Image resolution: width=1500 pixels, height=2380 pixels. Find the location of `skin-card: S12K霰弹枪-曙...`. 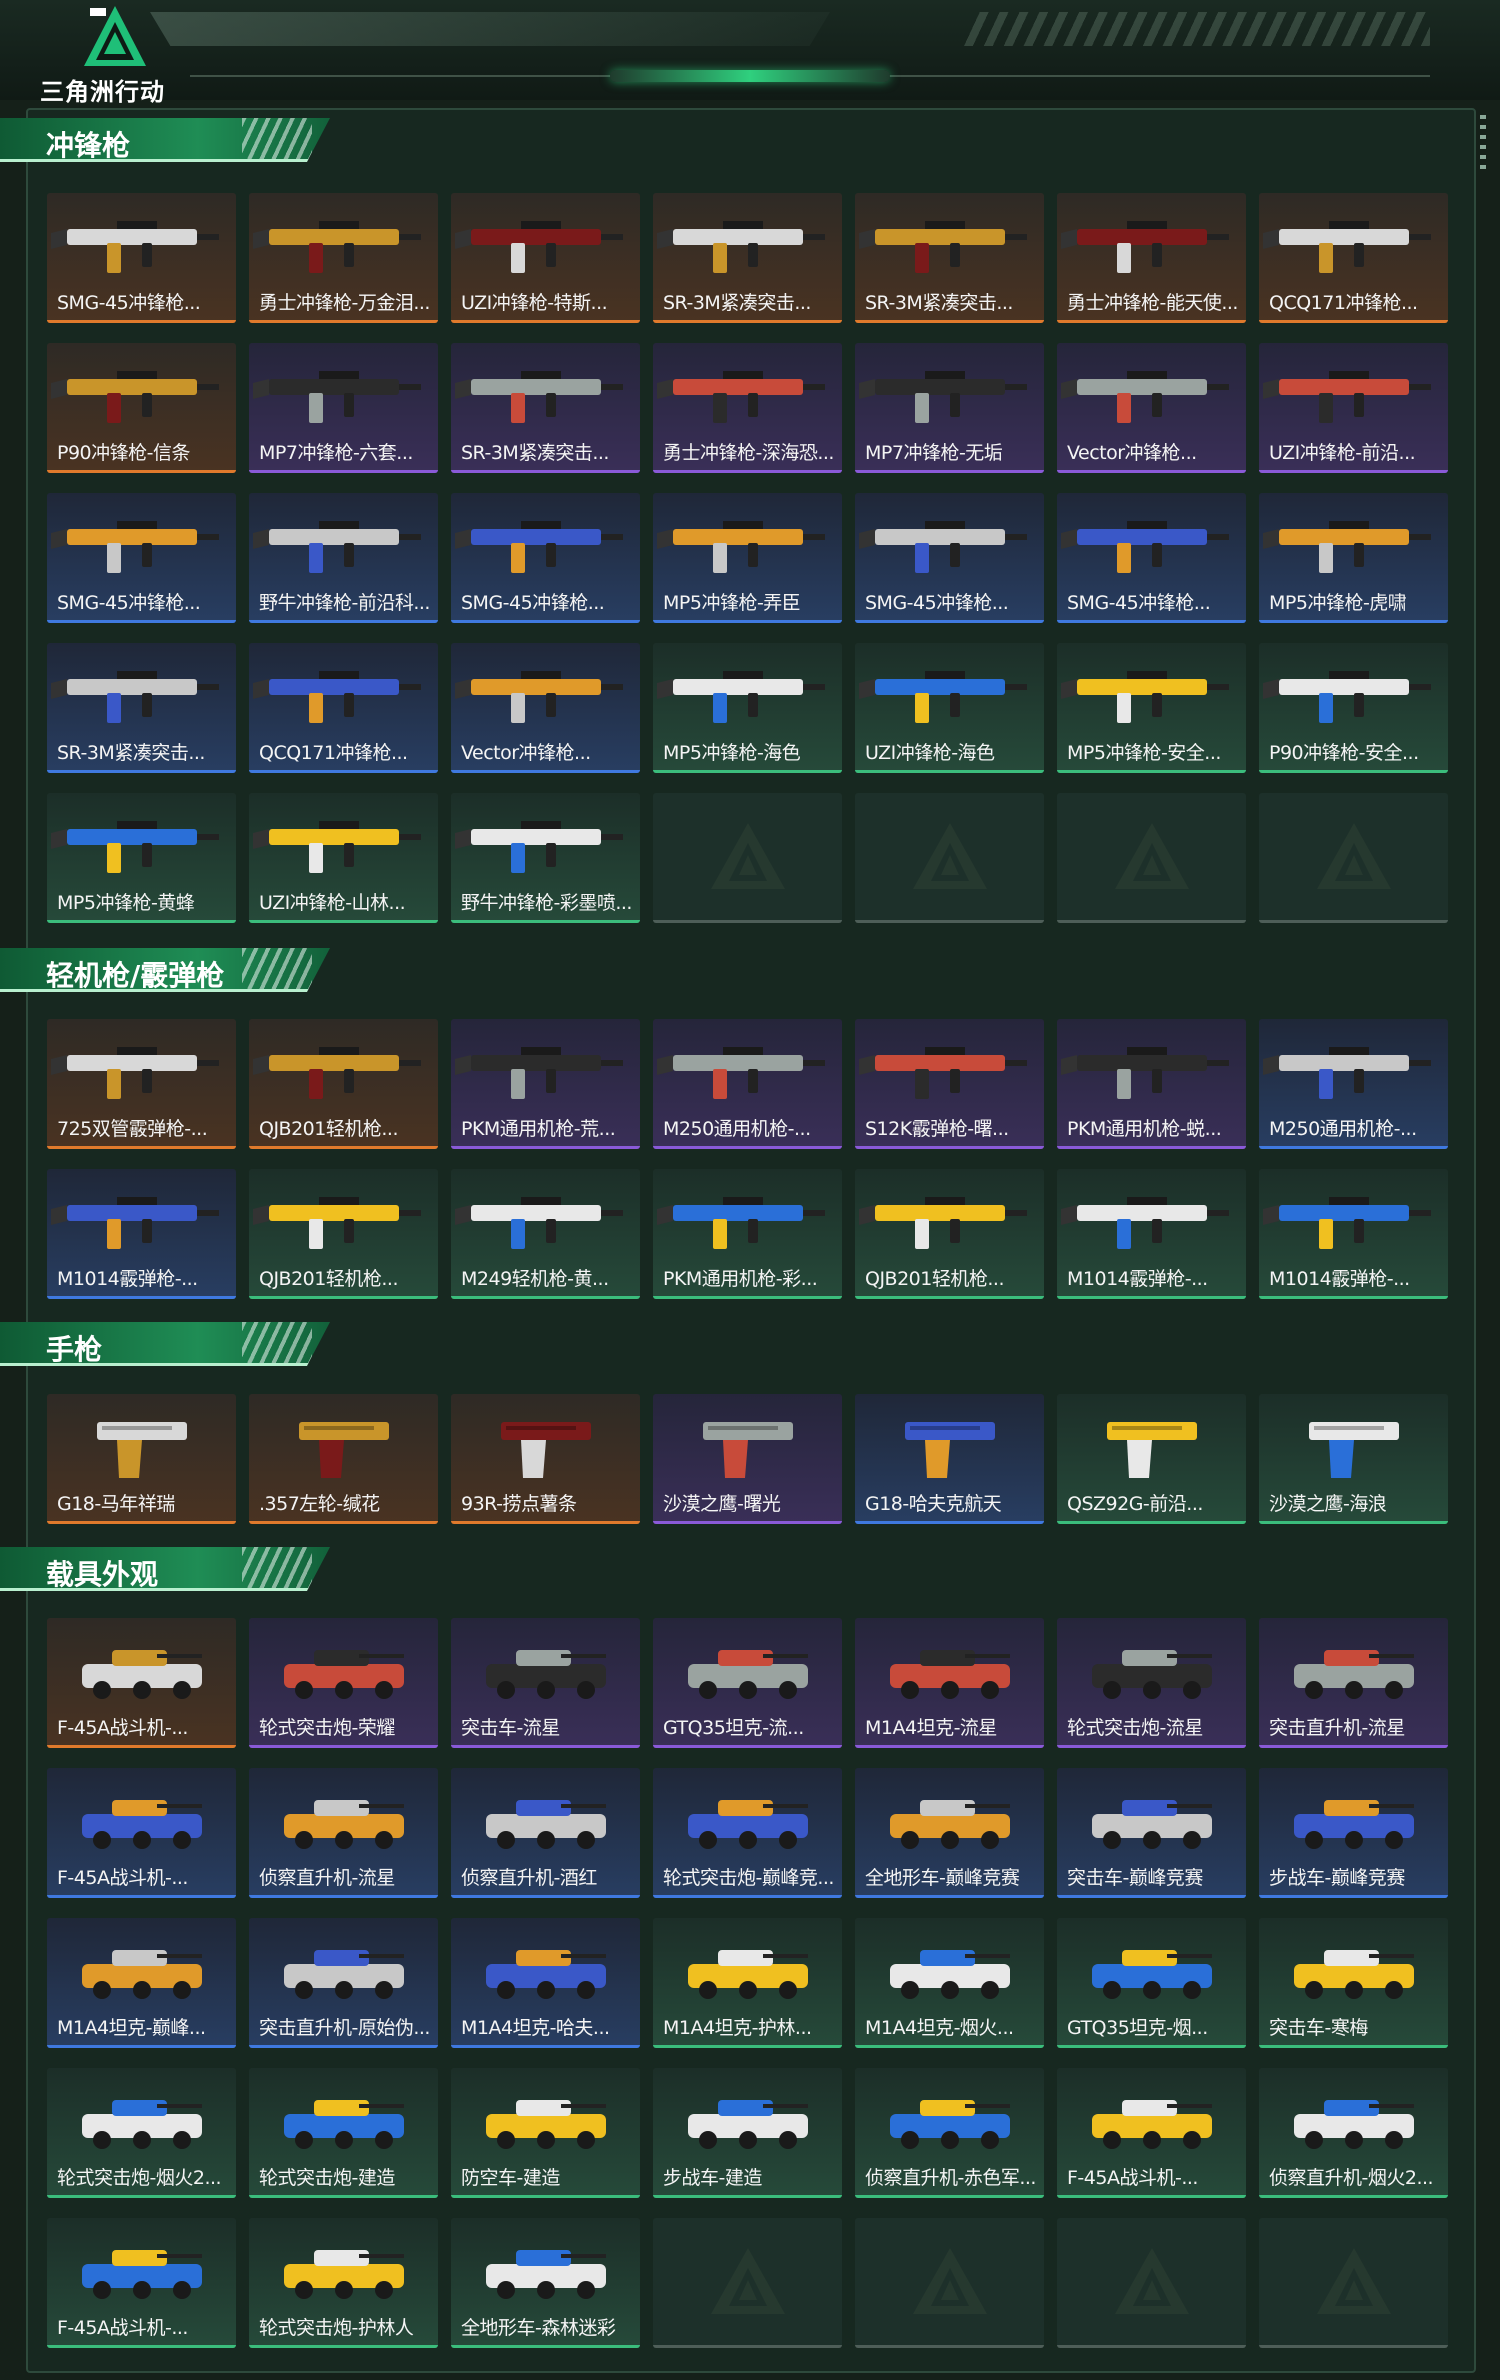

skin-card: S12K霰弹枪-曙... is located at coordinates (949, 1084).